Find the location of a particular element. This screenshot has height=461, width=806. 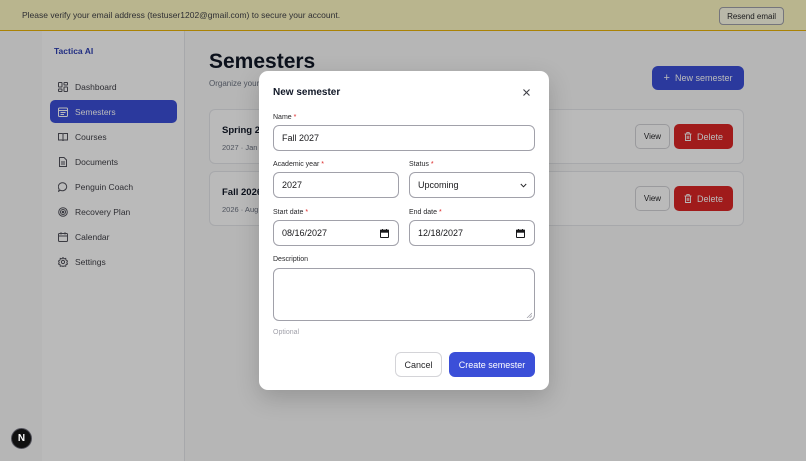

create-semester-button: Create semester is located at coordinates (492, 364).